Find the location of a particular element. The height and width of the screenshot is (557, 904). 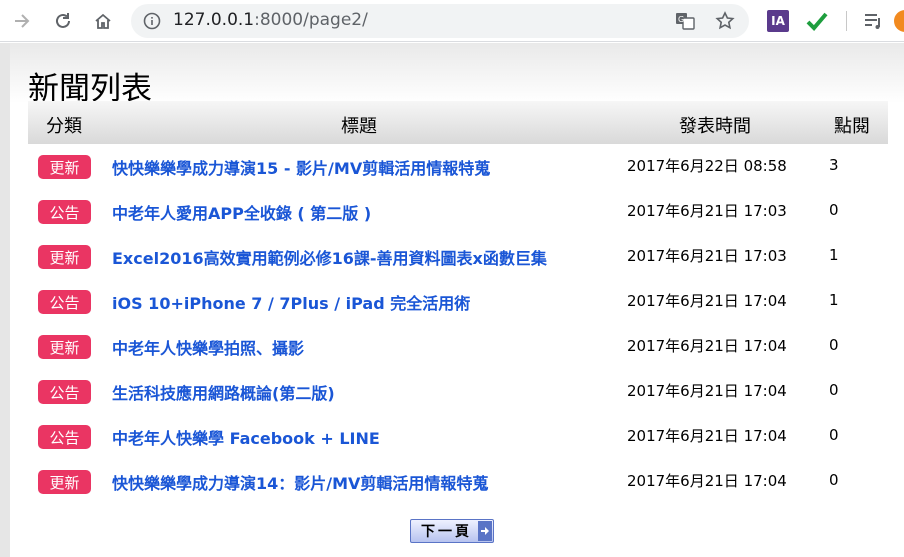

header-title: 標題 is located at coordinates (359, 126).